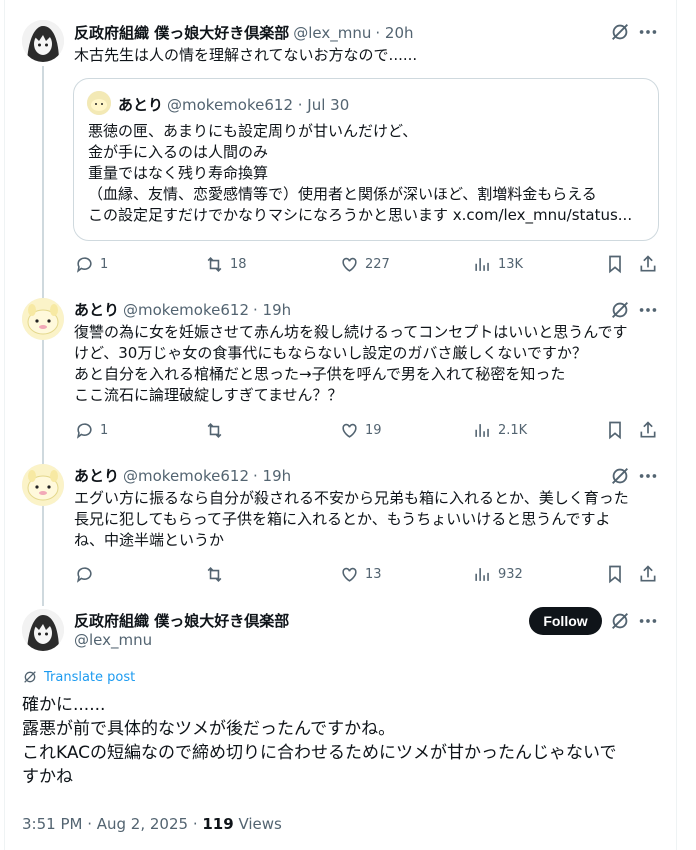 The image size is (696, 850). I want to click on like-button: 13, so click(361, 574).